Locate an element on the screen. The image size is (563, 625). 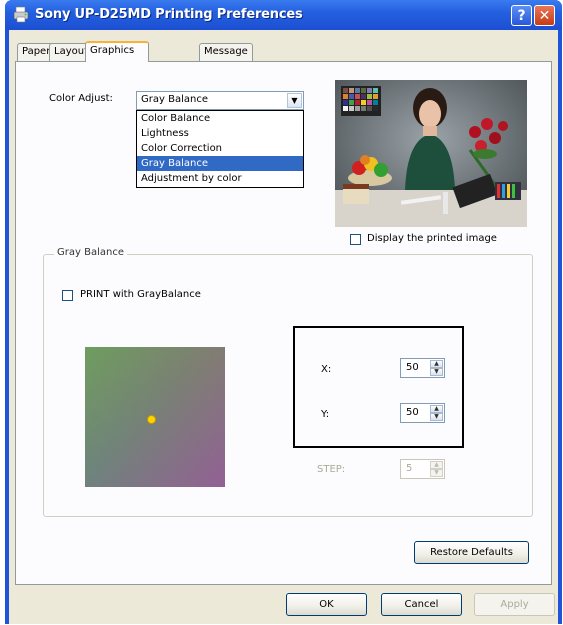
y-spinner-buttons: ▲ ▼ is located at coordinates (436, 413).